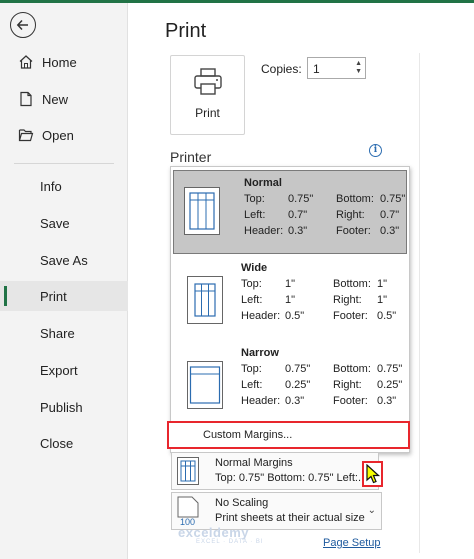  I want to click on sidebar-item-label: Save, so click(55, 223).